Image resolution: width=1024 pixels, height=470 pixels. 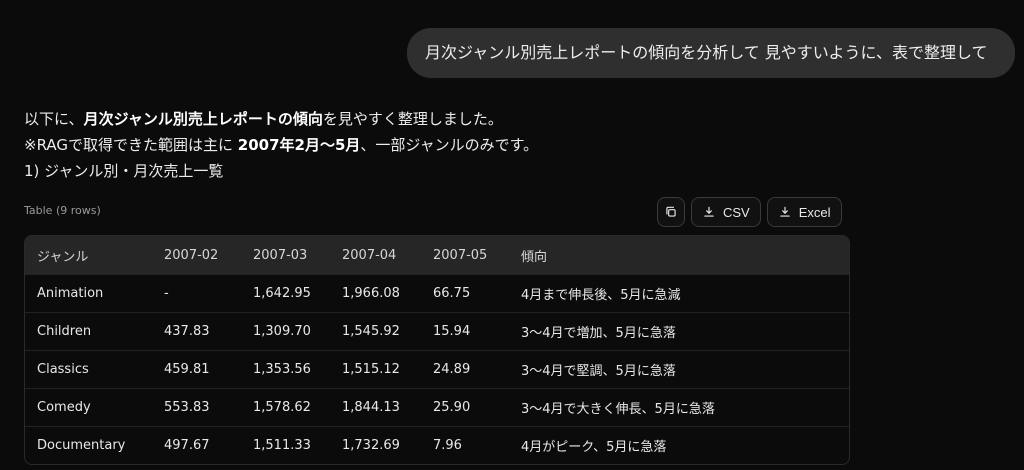 I want to click on table-cell: Children, so click(x=88, y=331).